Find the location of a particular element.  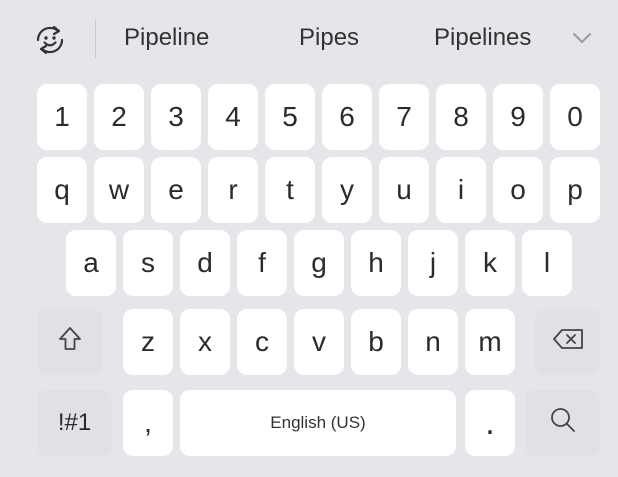

key-y: y is located at coordinates (347, 190).